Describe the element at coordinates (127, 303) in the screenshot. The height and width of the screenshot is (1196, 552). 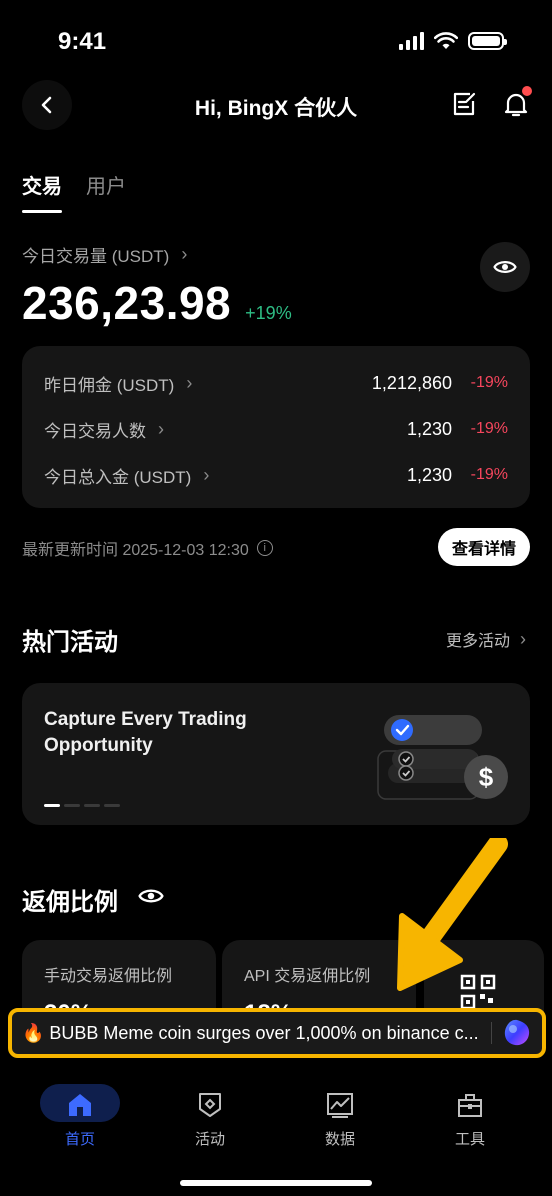
I see `volume-value: 236,23.98` at that location.